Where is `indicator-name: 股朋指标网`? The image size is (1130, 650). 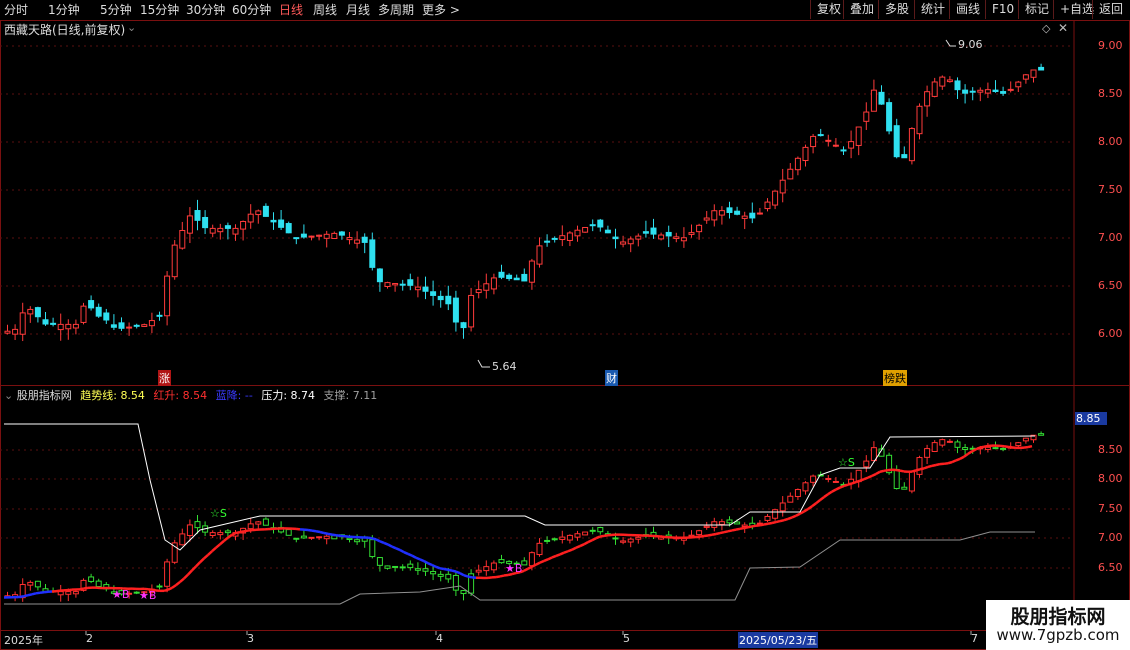
indicator-name: 股朋指标网 is located at coordinates (44, 395).